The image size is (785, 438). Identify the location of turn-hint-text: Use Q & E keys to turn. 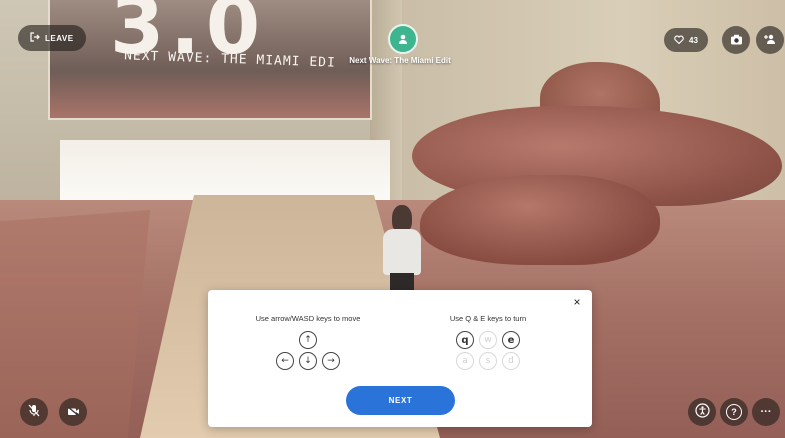
(488, 318).